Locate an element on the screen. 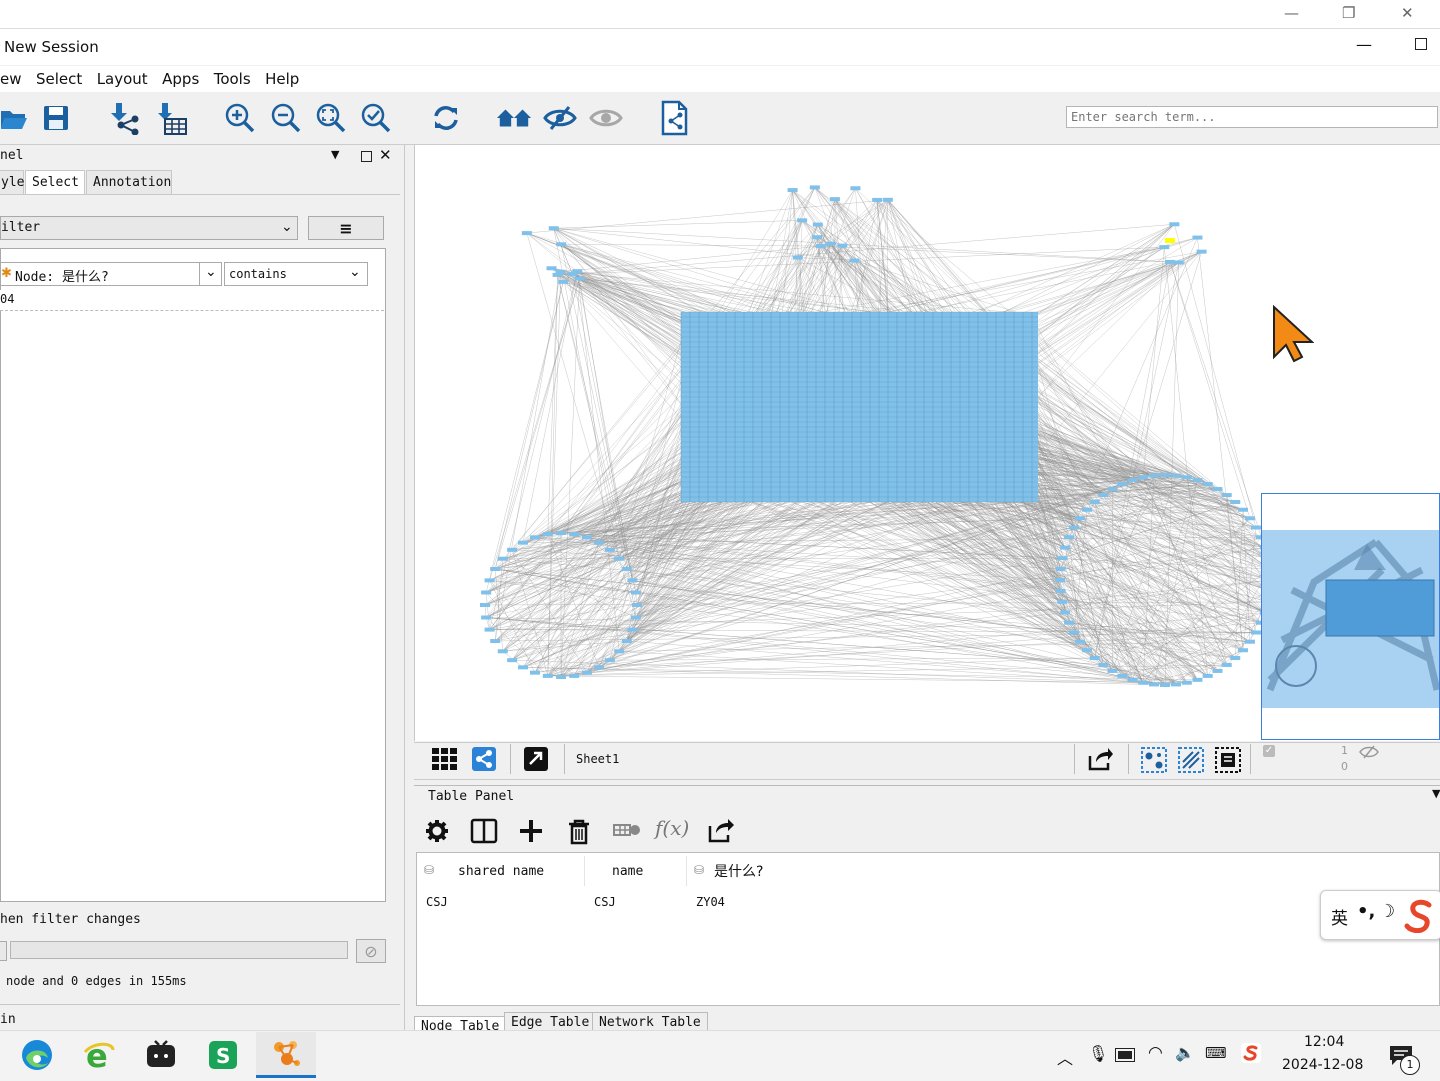 The image size is (1440, 1081). battery-icon is located at coordinates (1125, 1055).